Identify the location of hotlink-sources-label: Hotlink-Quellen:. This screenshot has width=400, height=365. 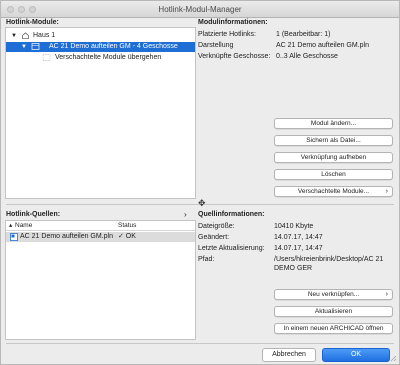
(33, 214).